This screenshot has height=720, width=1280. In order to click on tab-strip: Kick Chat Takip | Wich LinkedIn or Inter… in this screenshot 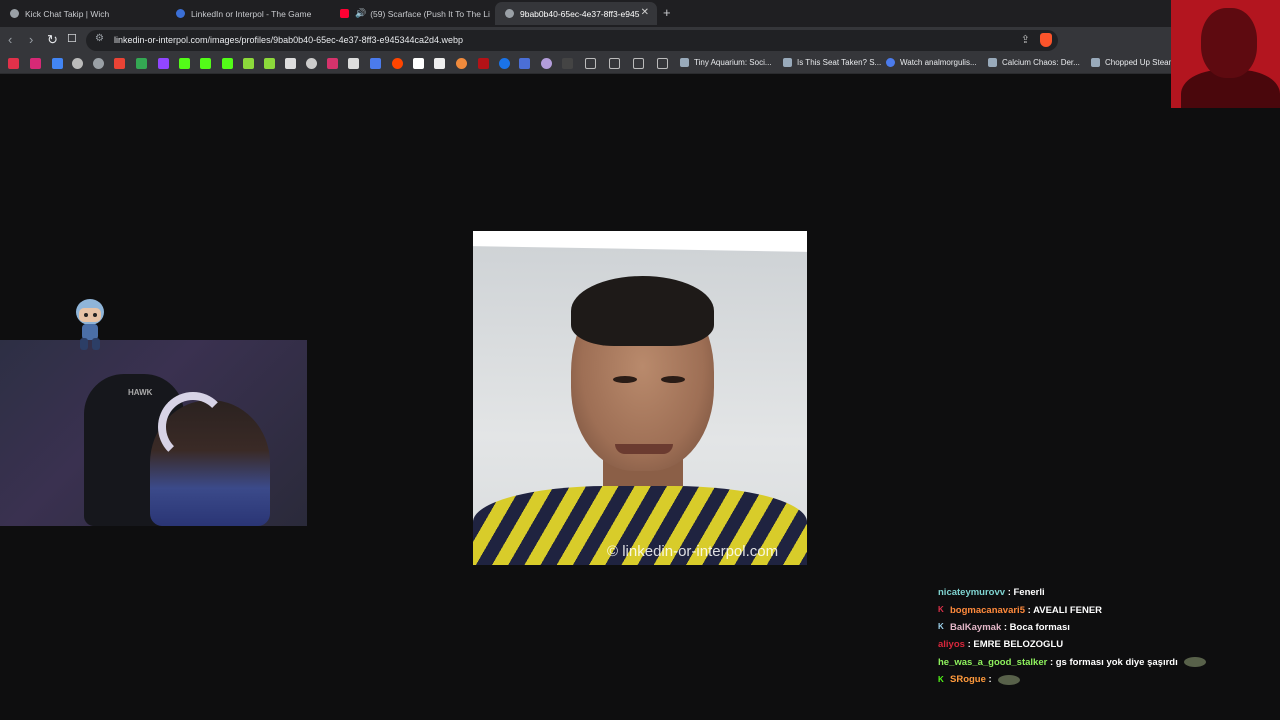, I will do `click(640, 13)`.